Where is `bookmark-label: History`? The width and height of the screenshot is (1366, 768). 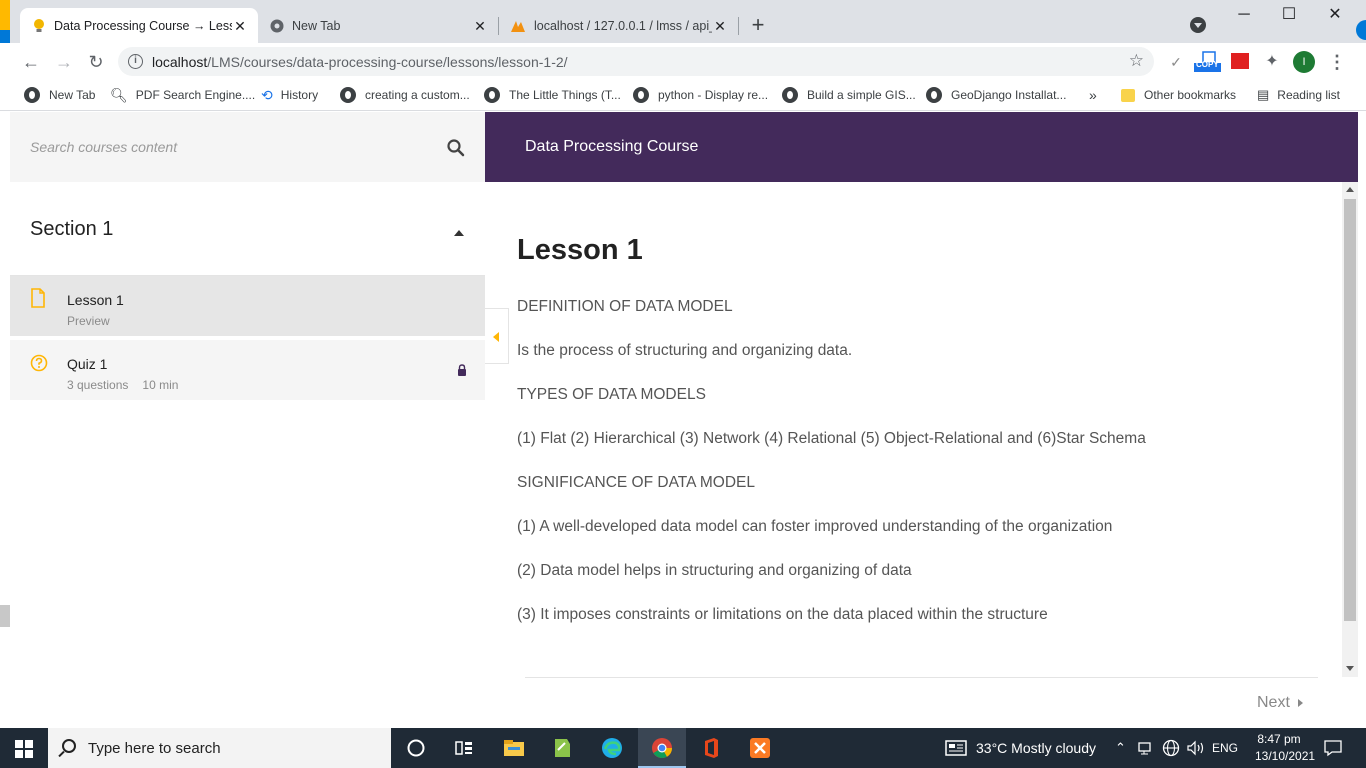 bookmark-label: History is located at coordinates (299, 95).